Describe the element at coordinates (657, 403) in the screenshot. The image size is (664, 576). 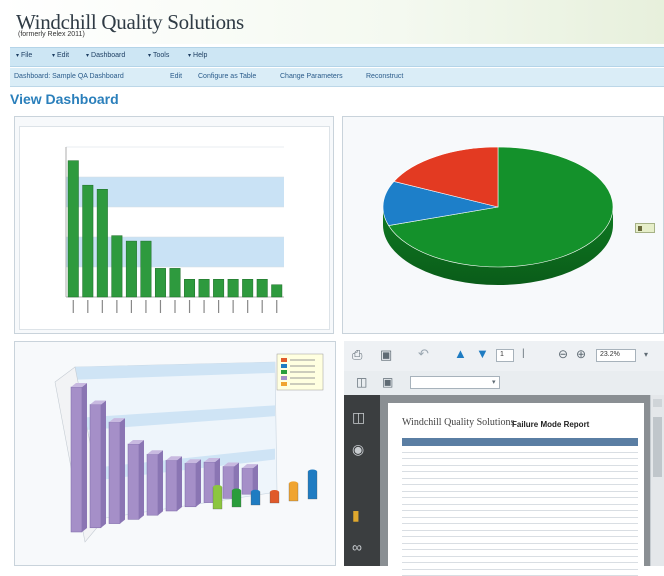
I see `scroll-up-button` at that location.